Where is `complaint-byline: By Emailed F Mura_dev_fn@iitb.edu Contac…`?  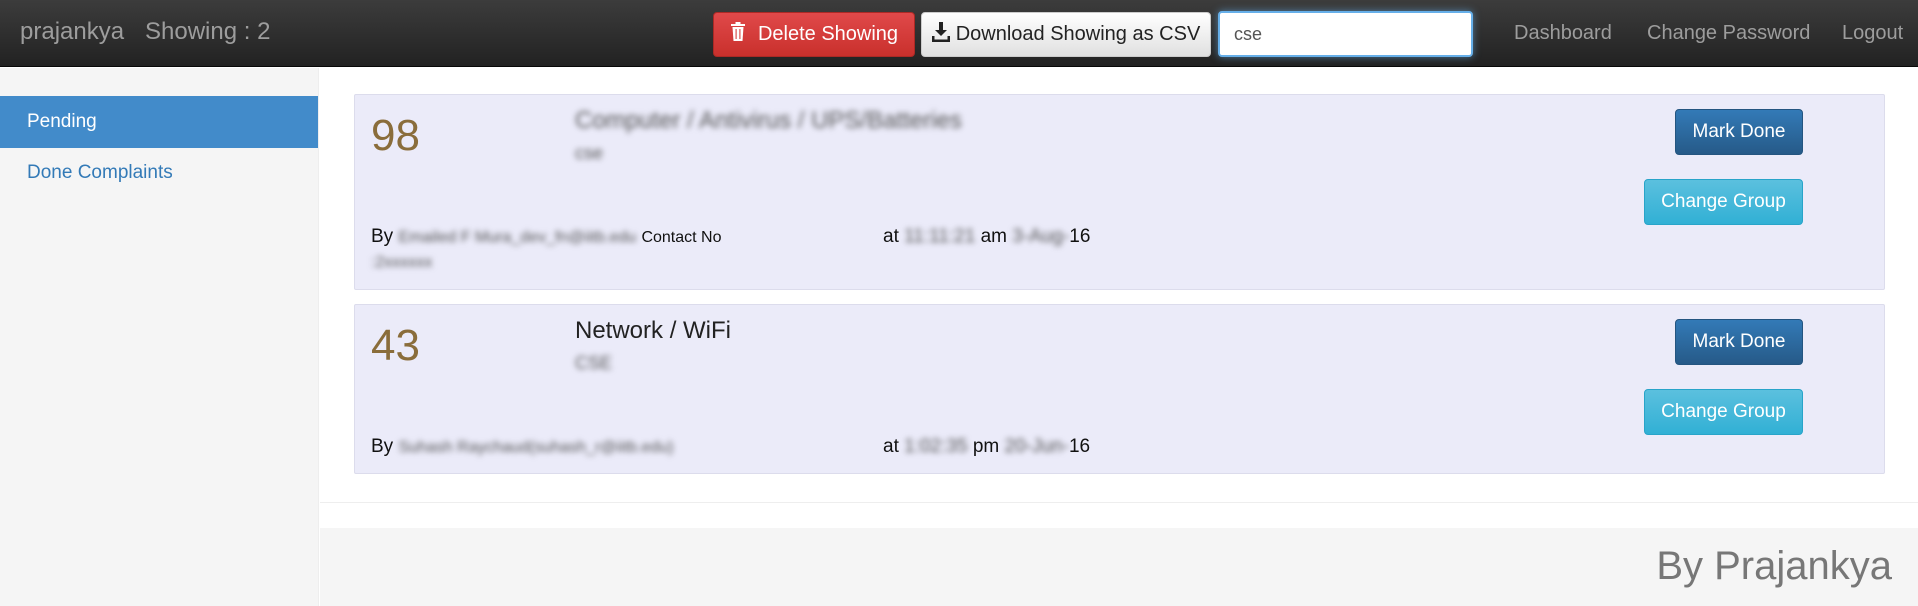
complaint-byline: By Emailed F Mura_dev_fn@iitb.edu Contac… is located at coordinates (546, 237).